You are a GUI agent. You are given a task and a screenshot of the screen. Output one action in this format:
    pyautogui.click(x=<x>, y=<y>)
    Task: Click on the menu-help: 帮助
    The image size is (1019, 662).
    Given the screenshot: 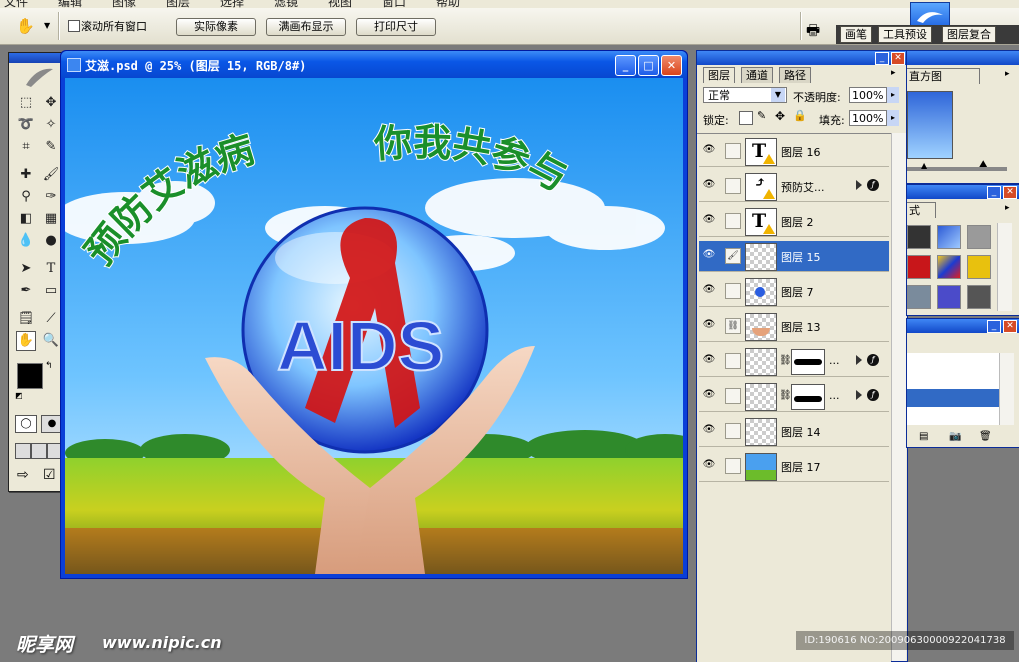 What is the action you would take?
    pyautogui.click(x=448, y=4)
    